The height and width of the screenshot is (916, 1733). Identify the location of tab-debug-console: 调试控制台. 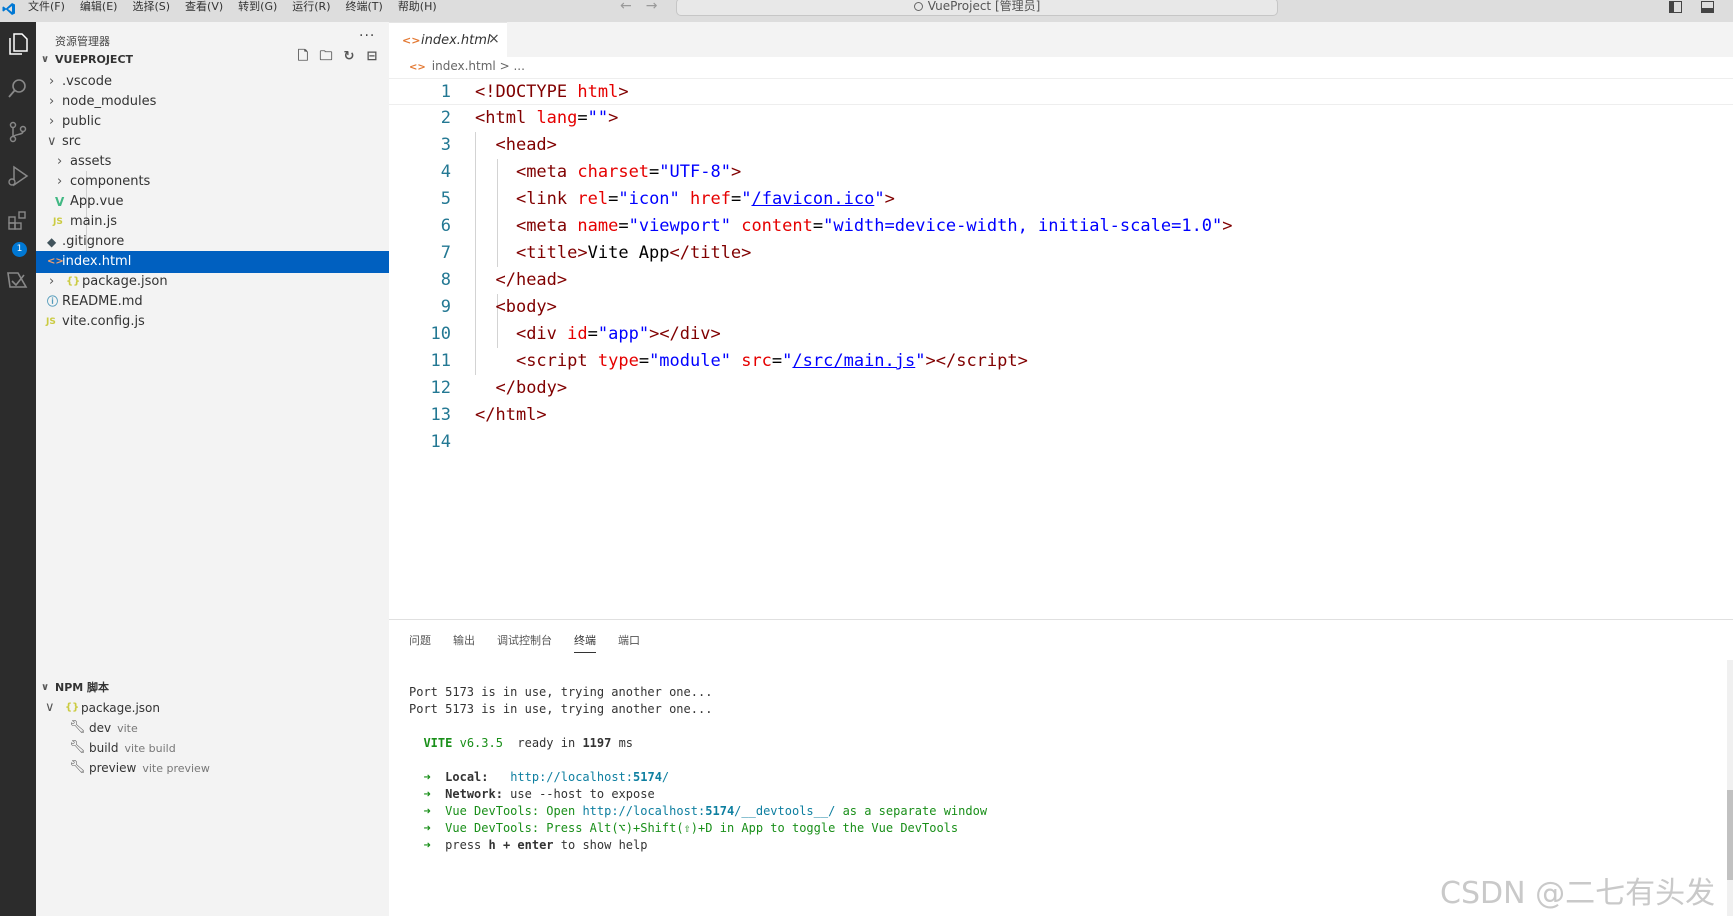
(524, 642).